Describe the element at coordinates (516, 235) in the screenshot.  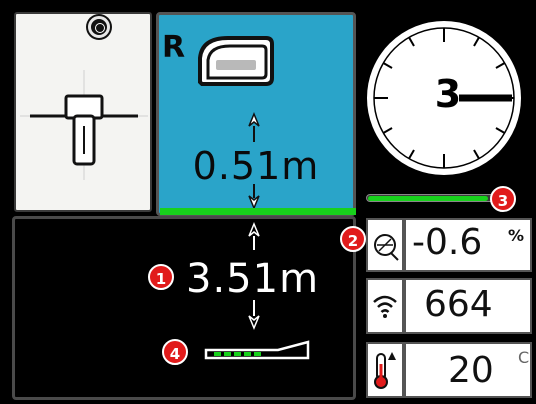
I see `pitch-unit: %` at that location.